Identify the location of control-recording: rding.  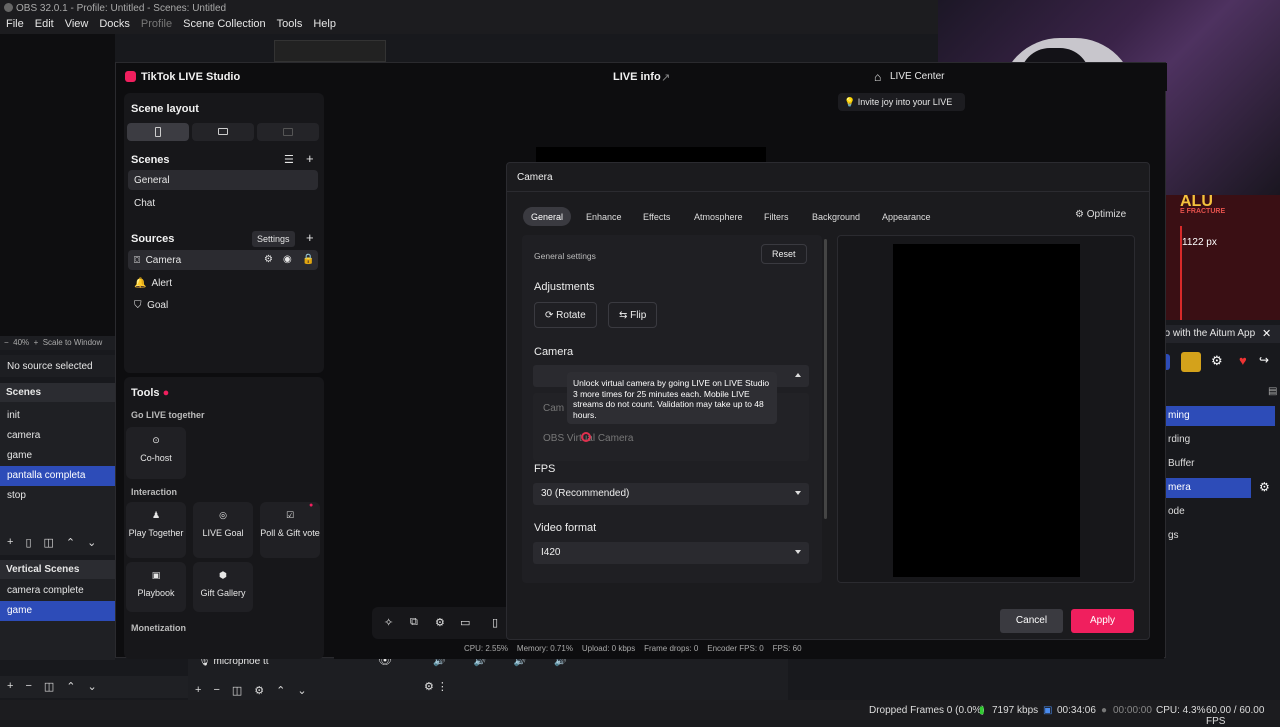
(1215, 440).